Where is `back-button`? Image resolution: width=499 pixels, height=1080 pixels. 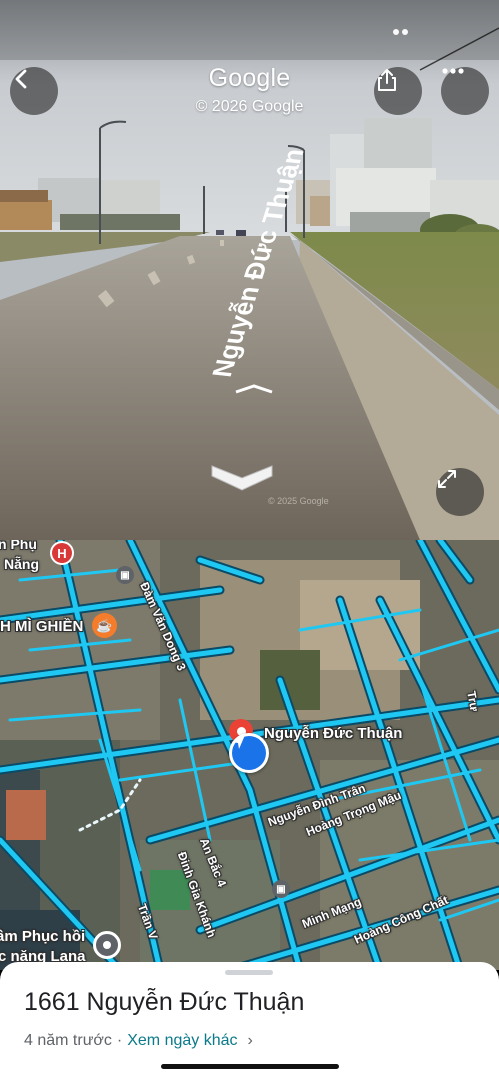 back-button is located at coordinates (34, 91).